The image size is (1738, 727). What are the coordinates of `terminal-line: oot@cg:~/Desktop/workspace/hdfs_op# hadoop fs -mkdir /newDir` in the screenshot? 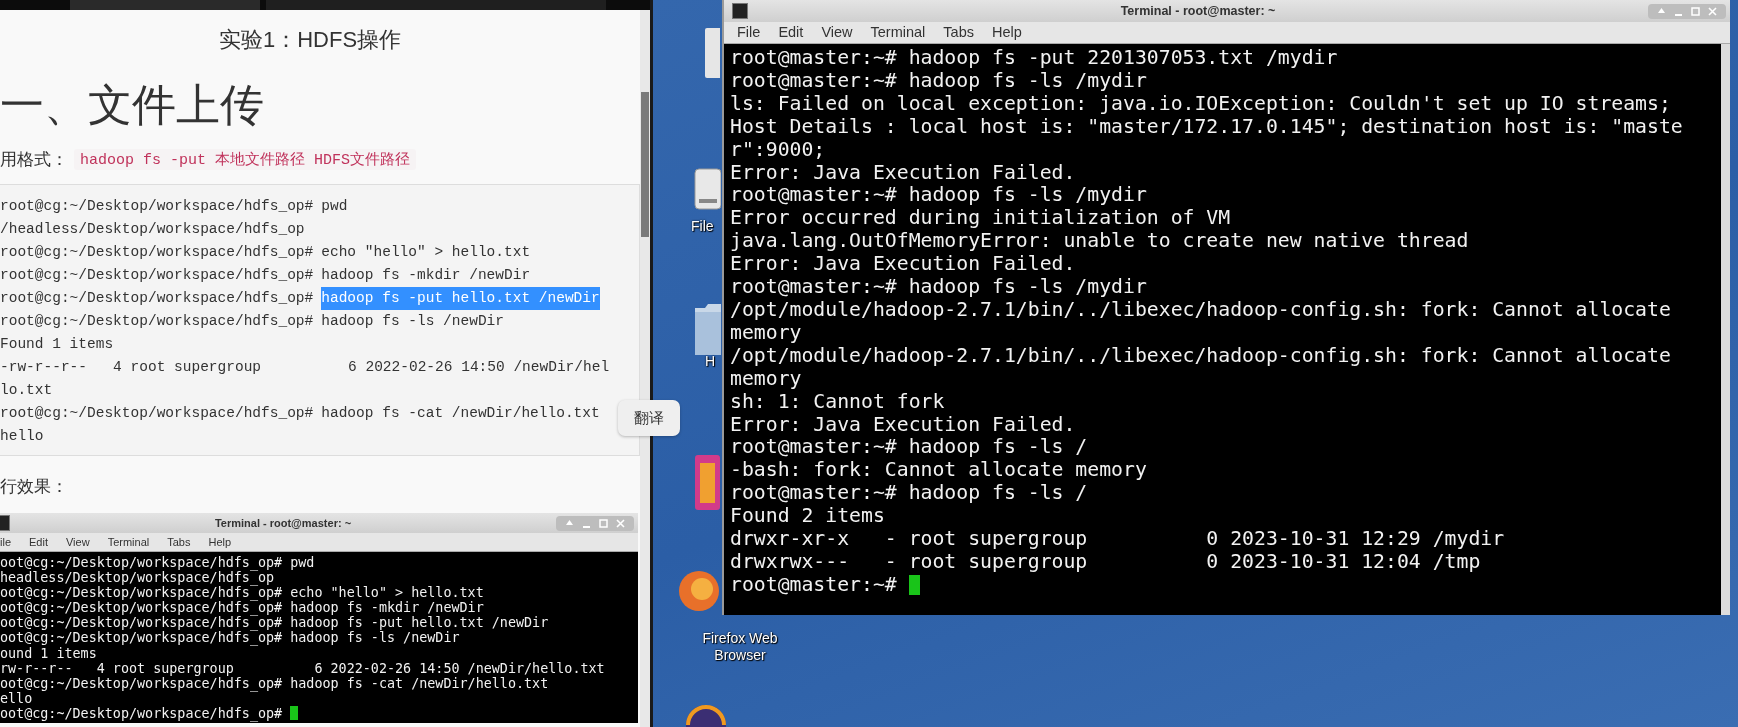 It's located at (242, 608).